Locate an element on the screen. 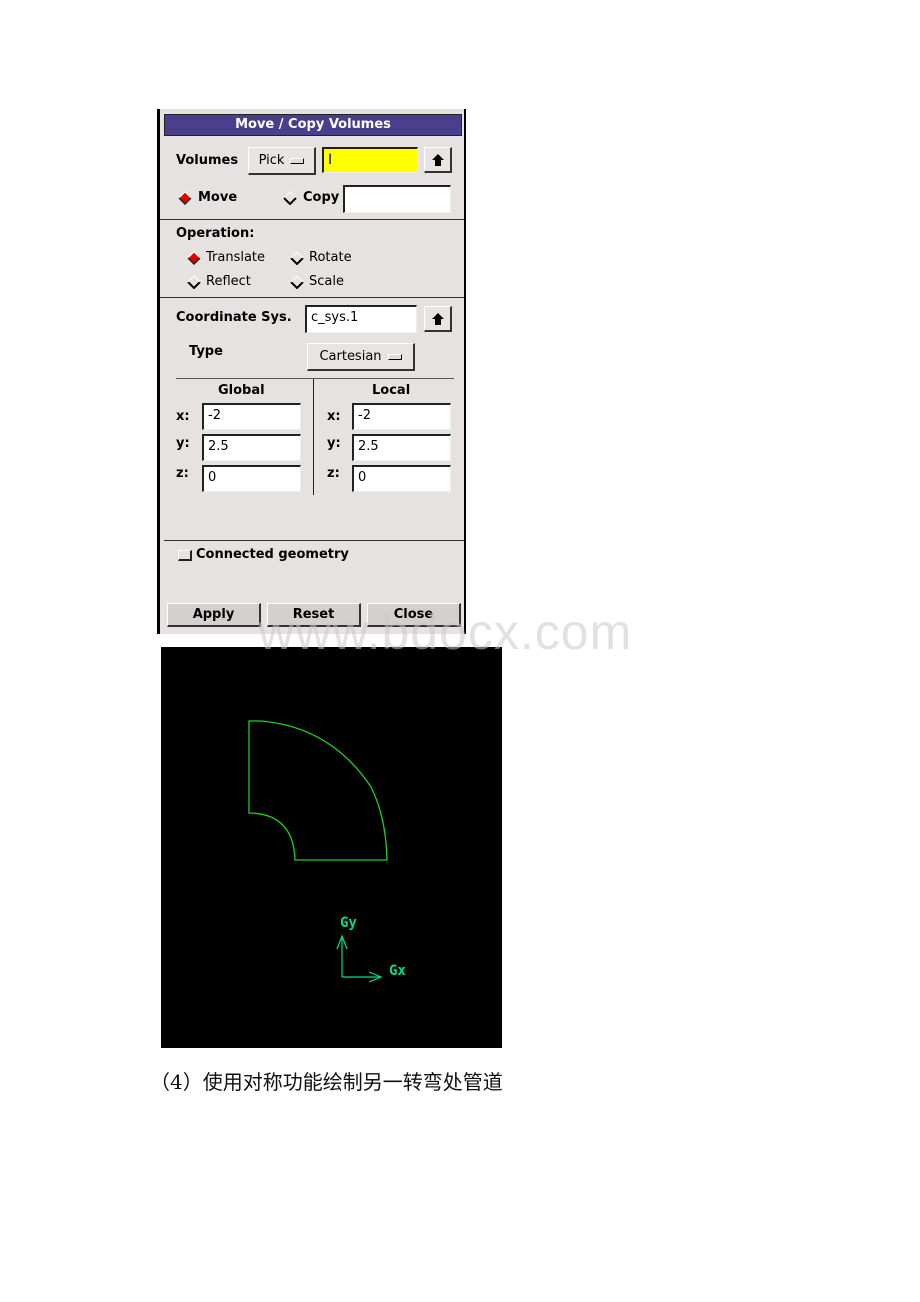  volumes-select-arrow-button is located at coordinates (438, 160).